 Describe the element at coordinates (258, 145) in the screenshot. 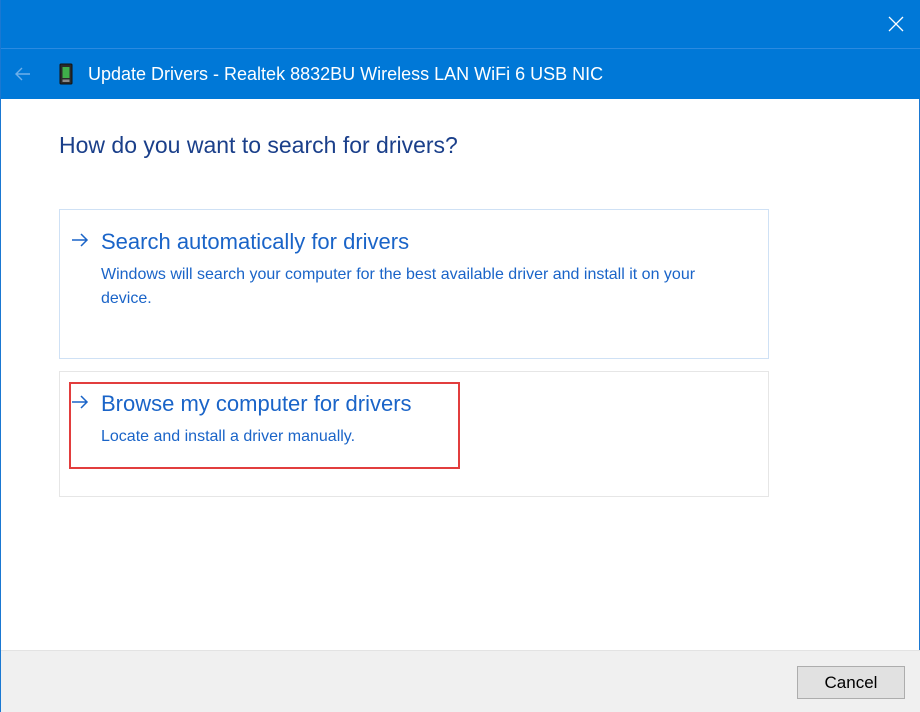

I see `page-heading: How do you want to search for drivers?` at that location.